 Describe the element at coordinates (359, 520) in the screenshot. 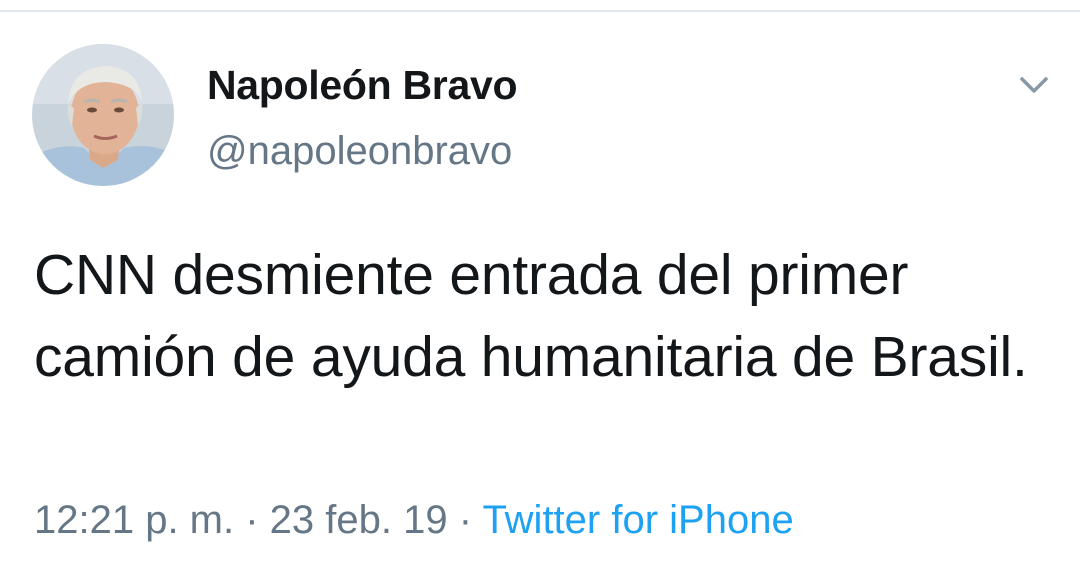

I see `tweet-date: 23 feb. 19` at that location.